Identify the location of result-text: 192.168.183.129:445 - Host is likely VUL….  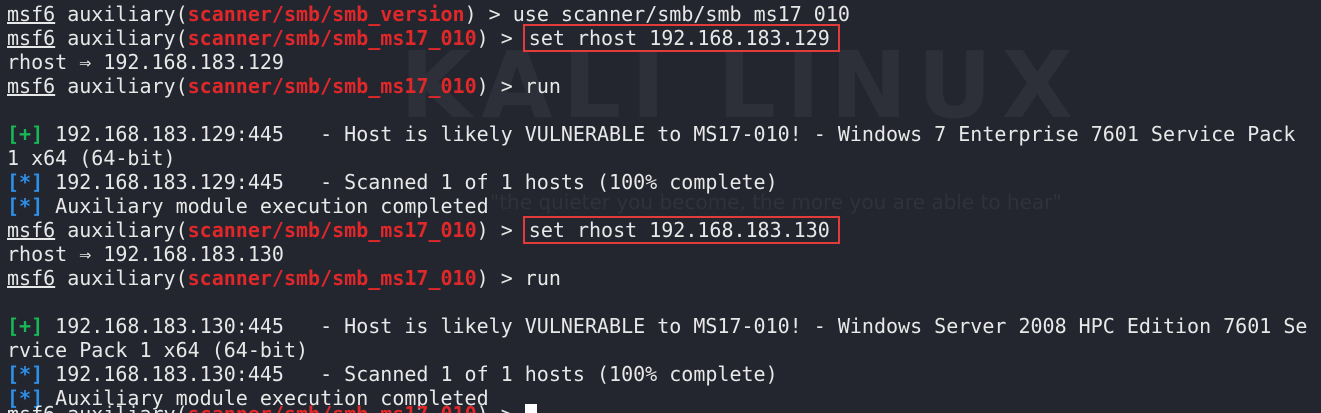
(669, 134).